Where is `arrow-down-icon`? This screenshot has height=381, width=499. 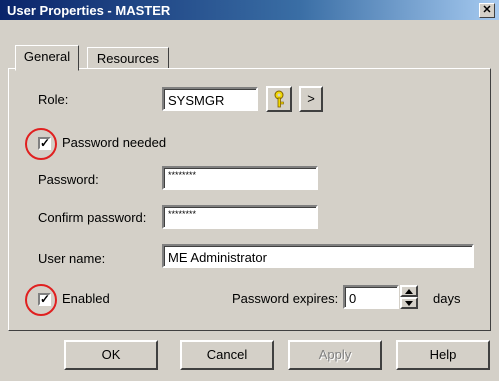
arrow-down-icon is located at coordinates (409, 303).